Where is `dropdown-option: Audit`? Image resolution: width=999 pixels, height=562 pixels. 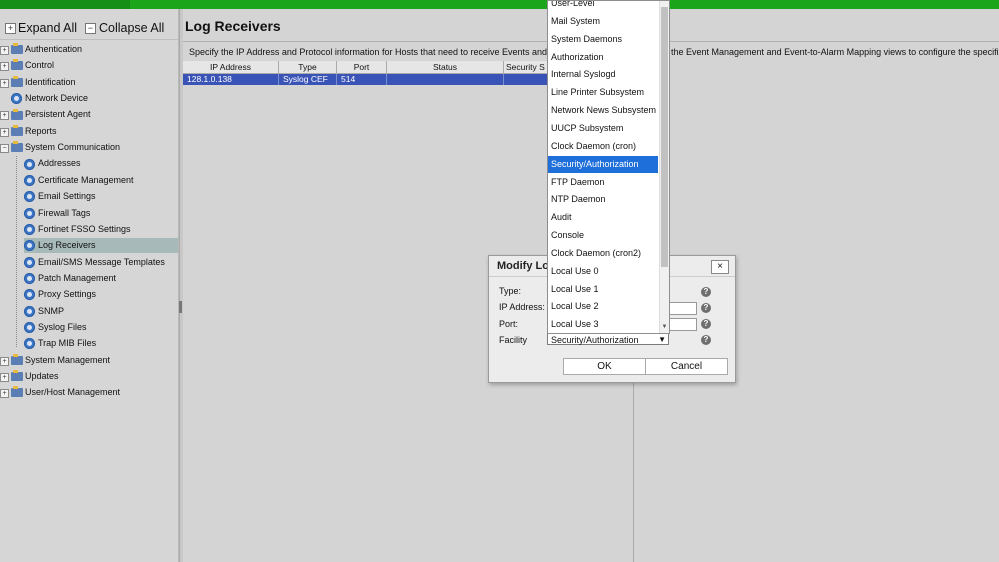 dropdown-option: Audit is located at coordinates (603, 217).